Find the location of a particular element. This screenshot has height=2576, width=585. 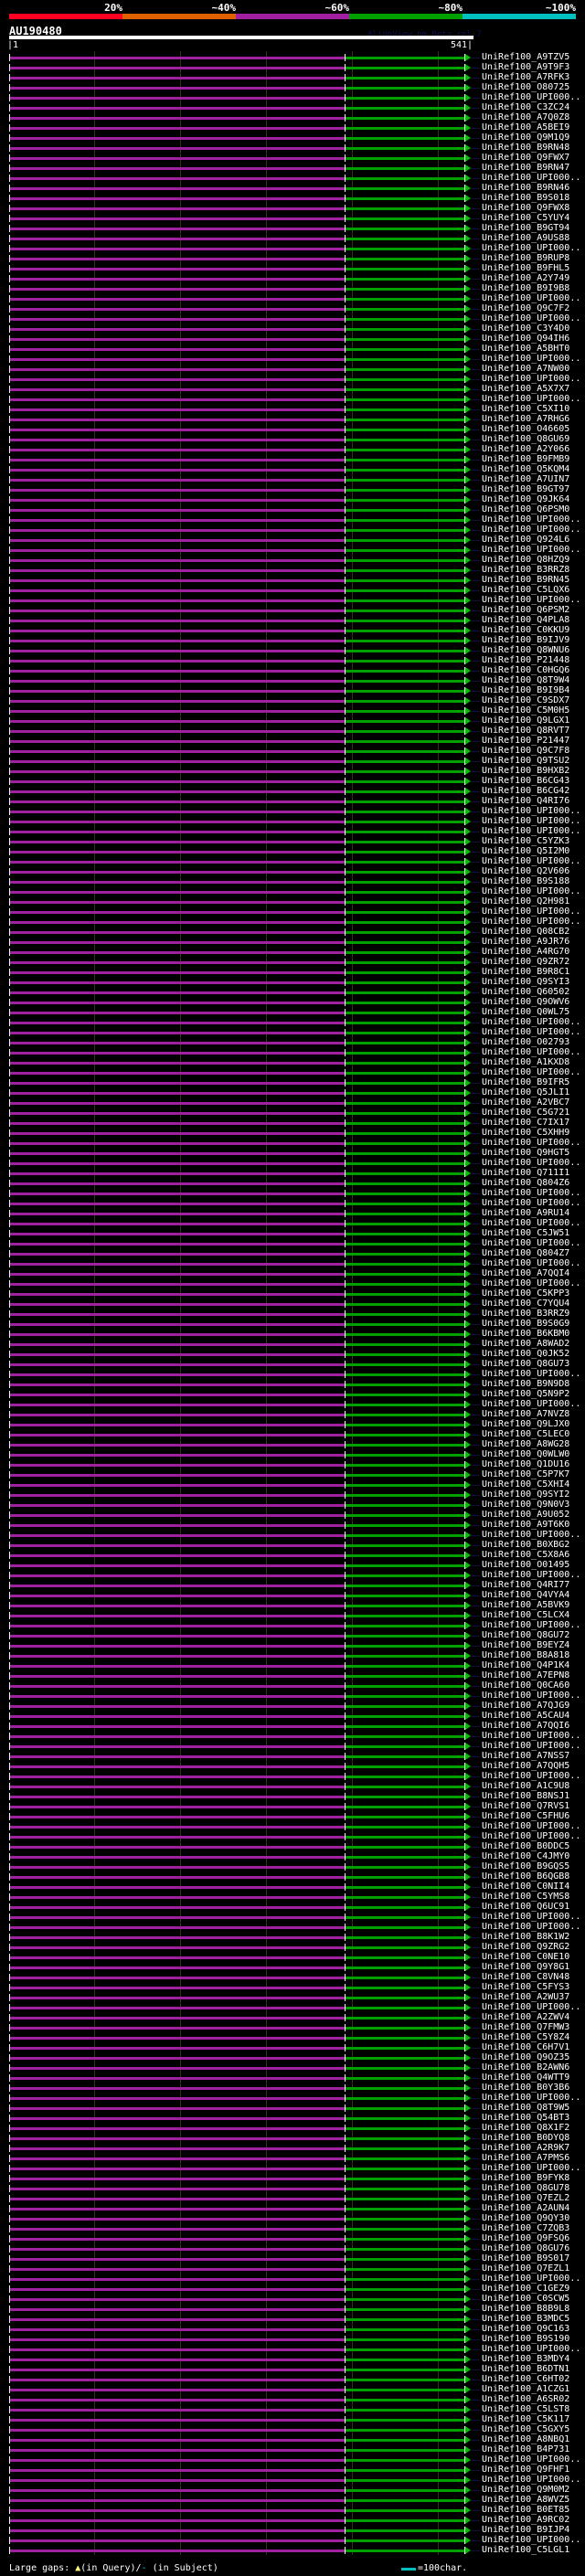

hit-label: UniRef100_C5LGL1 is located at coordinates (525, 2550).